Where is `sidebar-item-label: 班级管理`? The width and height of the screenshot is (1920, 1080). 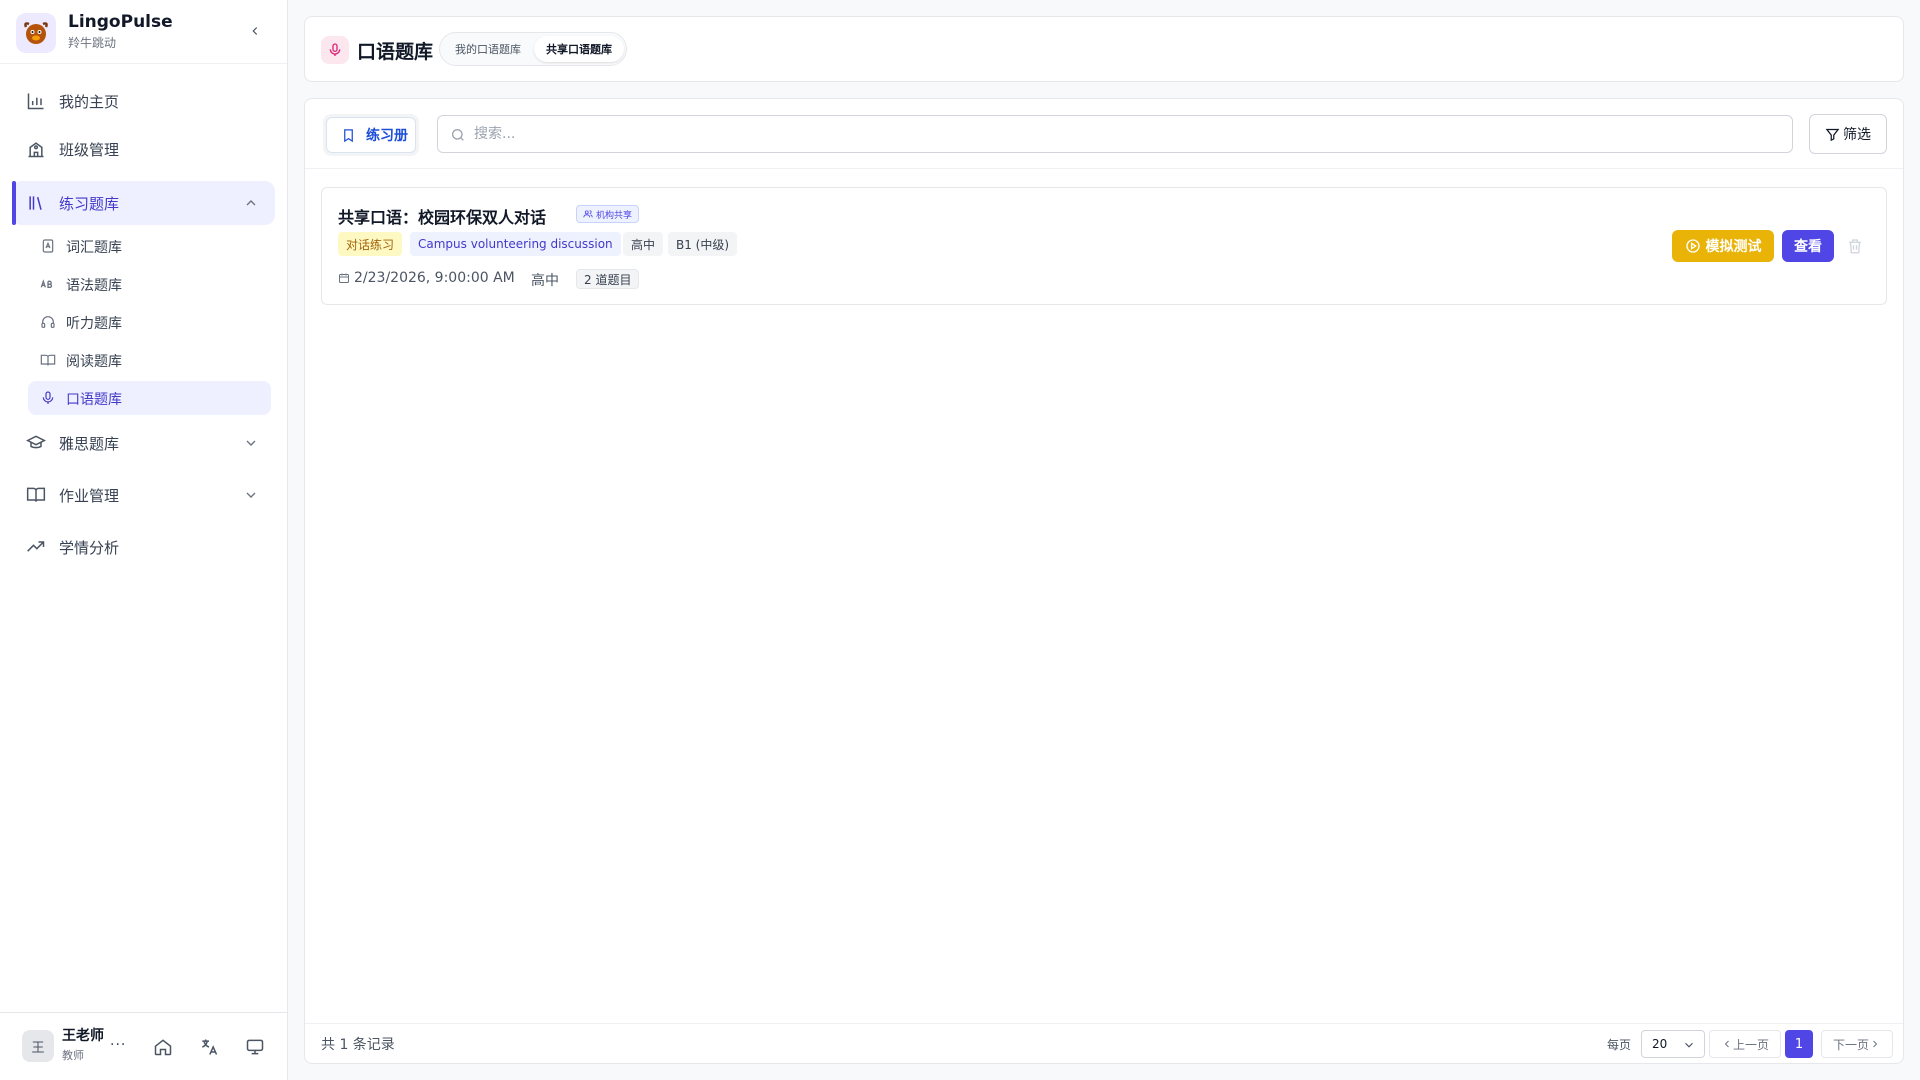 sidebar-item-label: 班级管理 is located at coordinates (89, 149).